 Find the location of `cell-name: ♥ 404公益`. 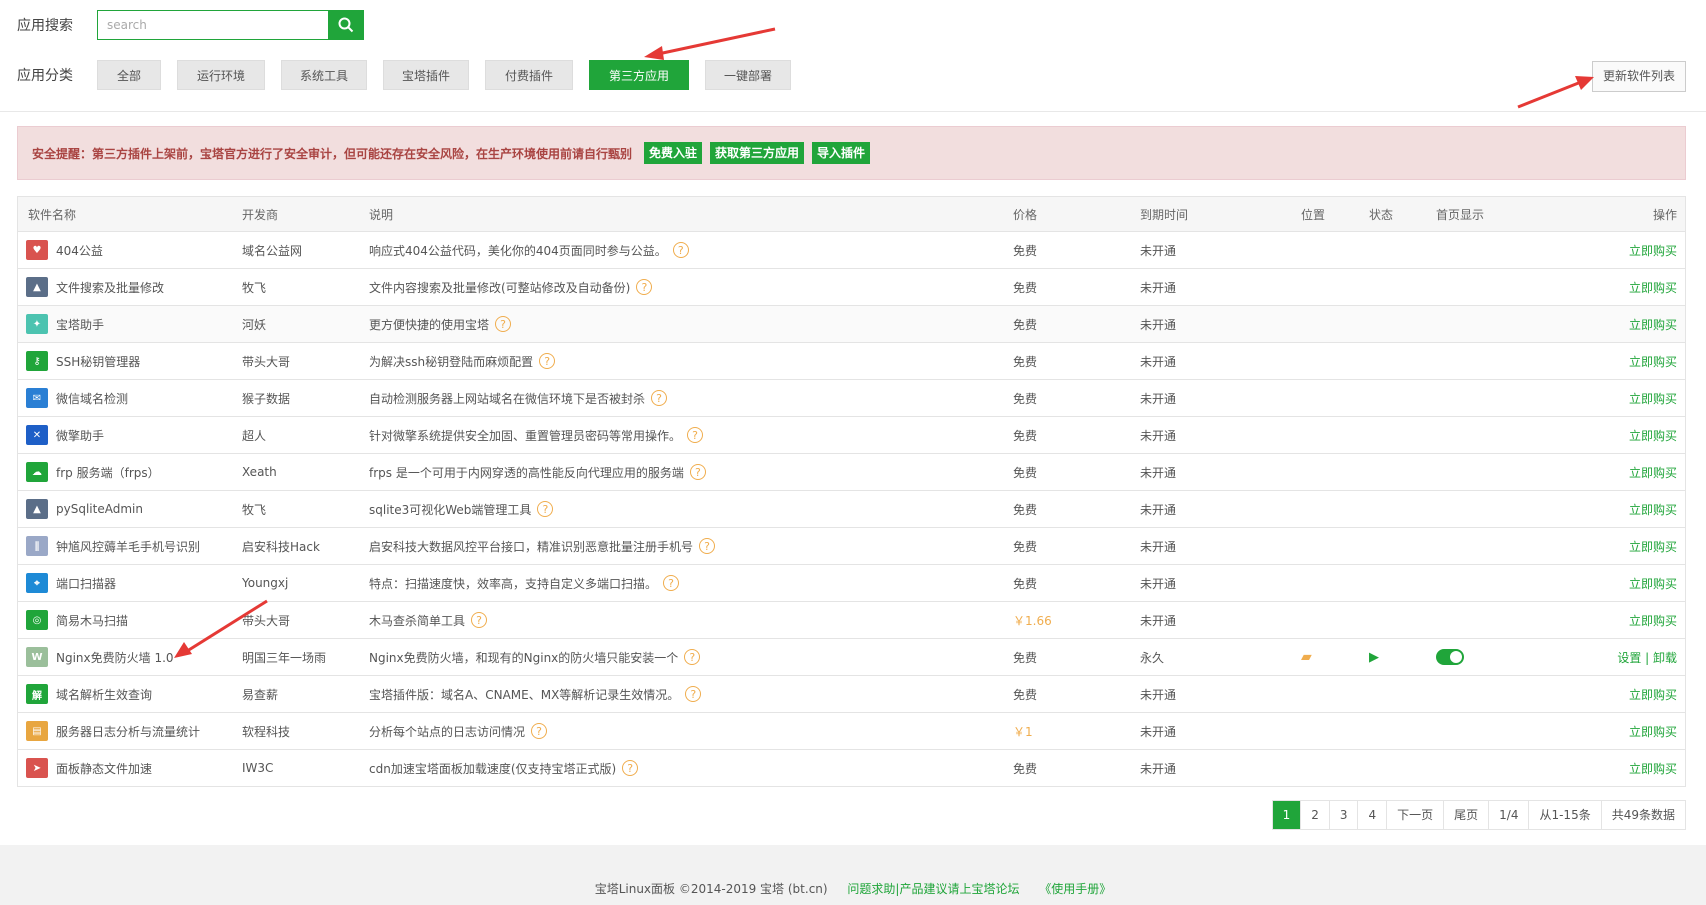

cell-name: ♥ 404公益 is located at coordinates (64, 250).